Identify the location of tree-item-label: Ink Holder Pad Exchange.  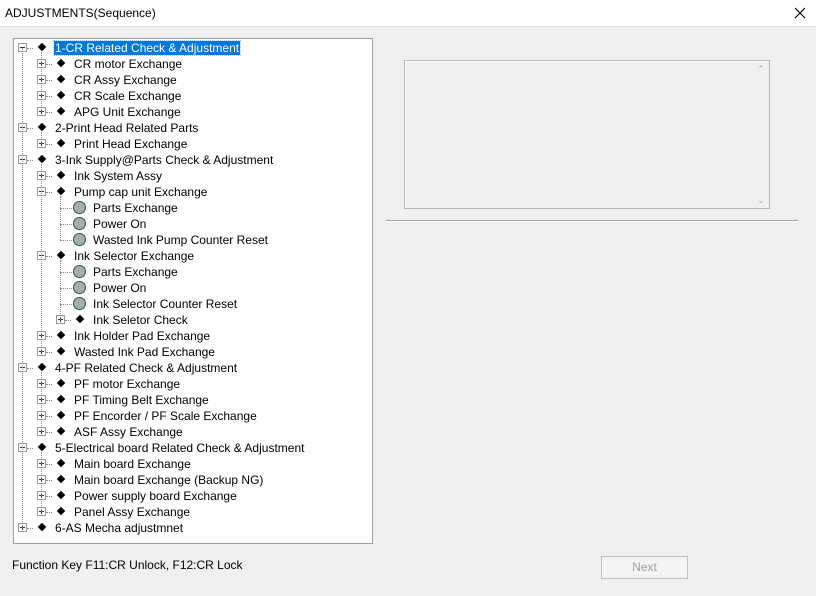
(142, 336).